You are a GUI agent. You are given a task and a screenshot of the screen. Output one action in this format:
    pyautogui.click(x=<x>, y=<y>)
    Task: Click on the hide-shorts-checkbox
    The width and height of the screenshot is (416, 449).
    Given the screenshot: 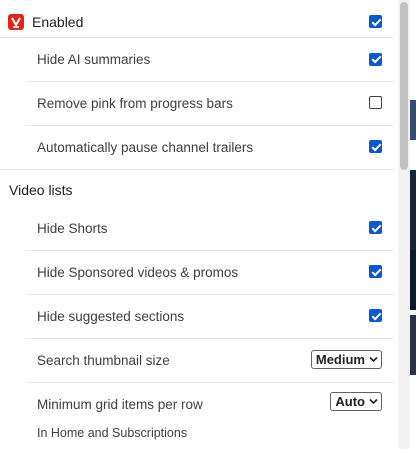 What is the action you would take?
    pyautogui.click(x=375, y=227)
    